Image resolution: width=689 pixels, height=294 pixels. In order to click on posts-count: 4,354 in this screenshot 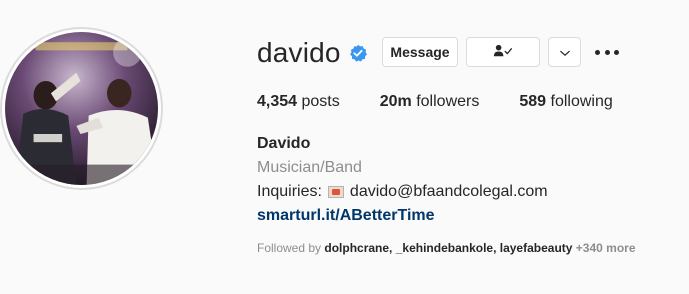, I will do `click(277, 101)`.